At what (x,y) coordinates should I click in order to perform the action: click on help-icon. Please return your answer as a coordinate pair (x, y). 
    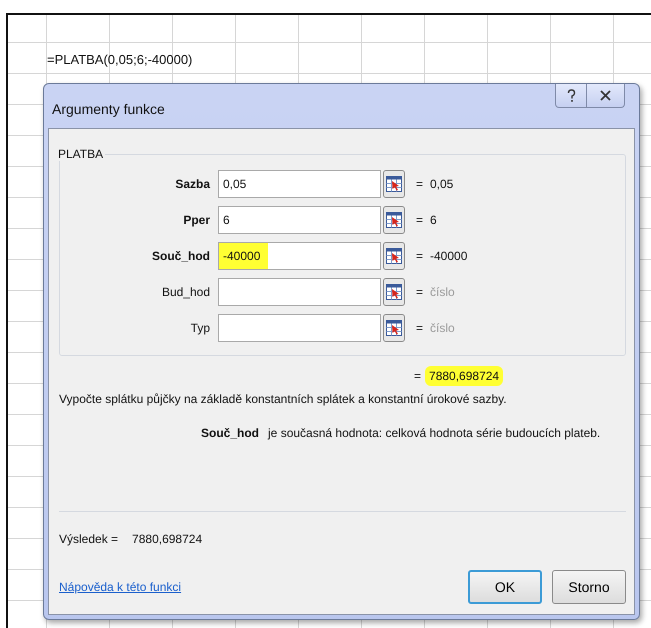
    Looking at the image, I should click on (571, 95).